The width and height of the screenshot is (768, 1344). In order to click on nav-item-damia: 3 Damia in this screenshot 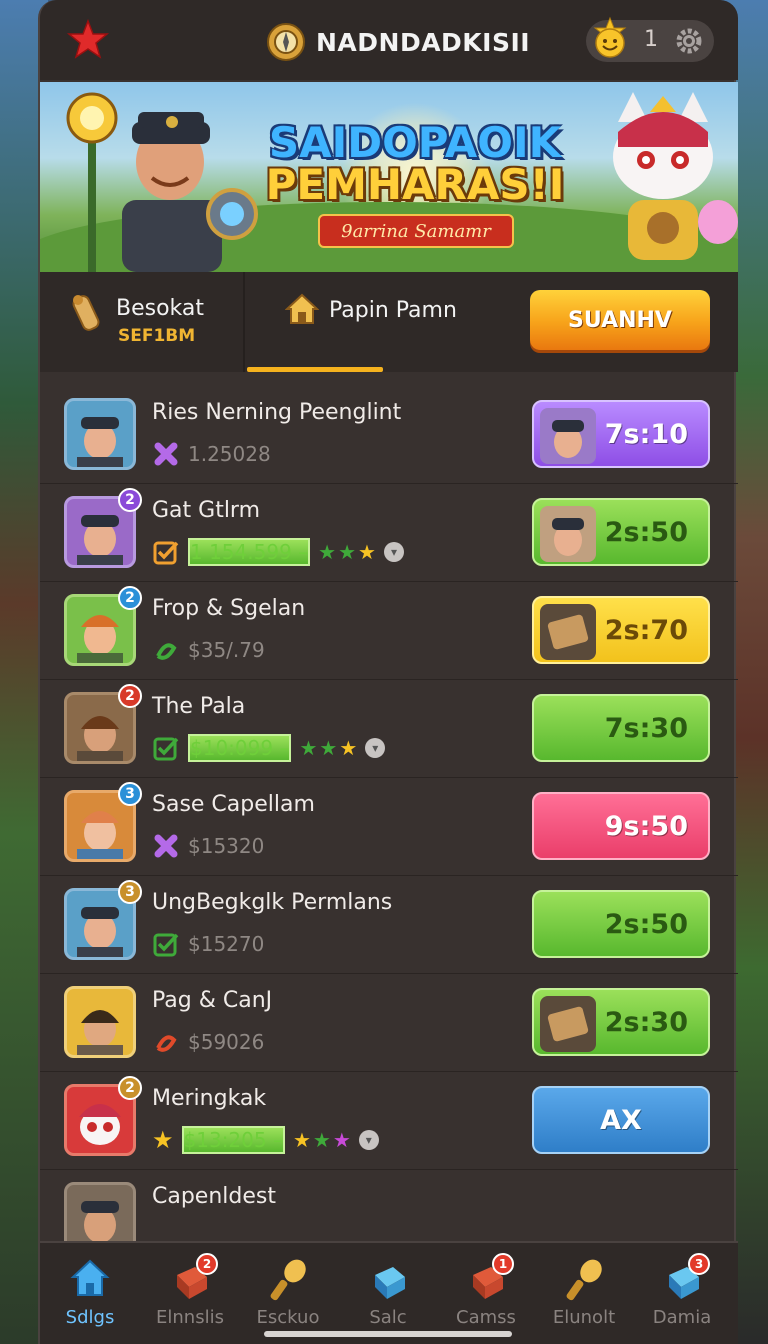, I will do `click(681, 1296)`.